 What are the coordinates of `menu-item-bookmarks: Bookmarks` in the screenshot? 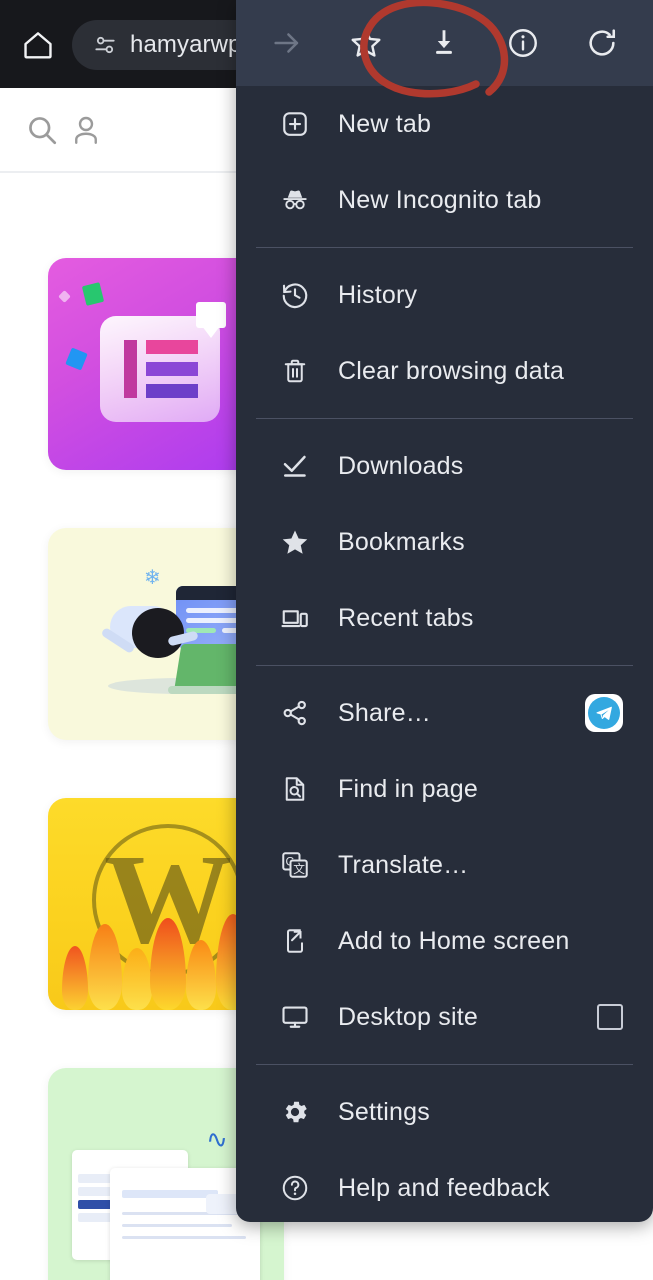 It's located at (444, 542).